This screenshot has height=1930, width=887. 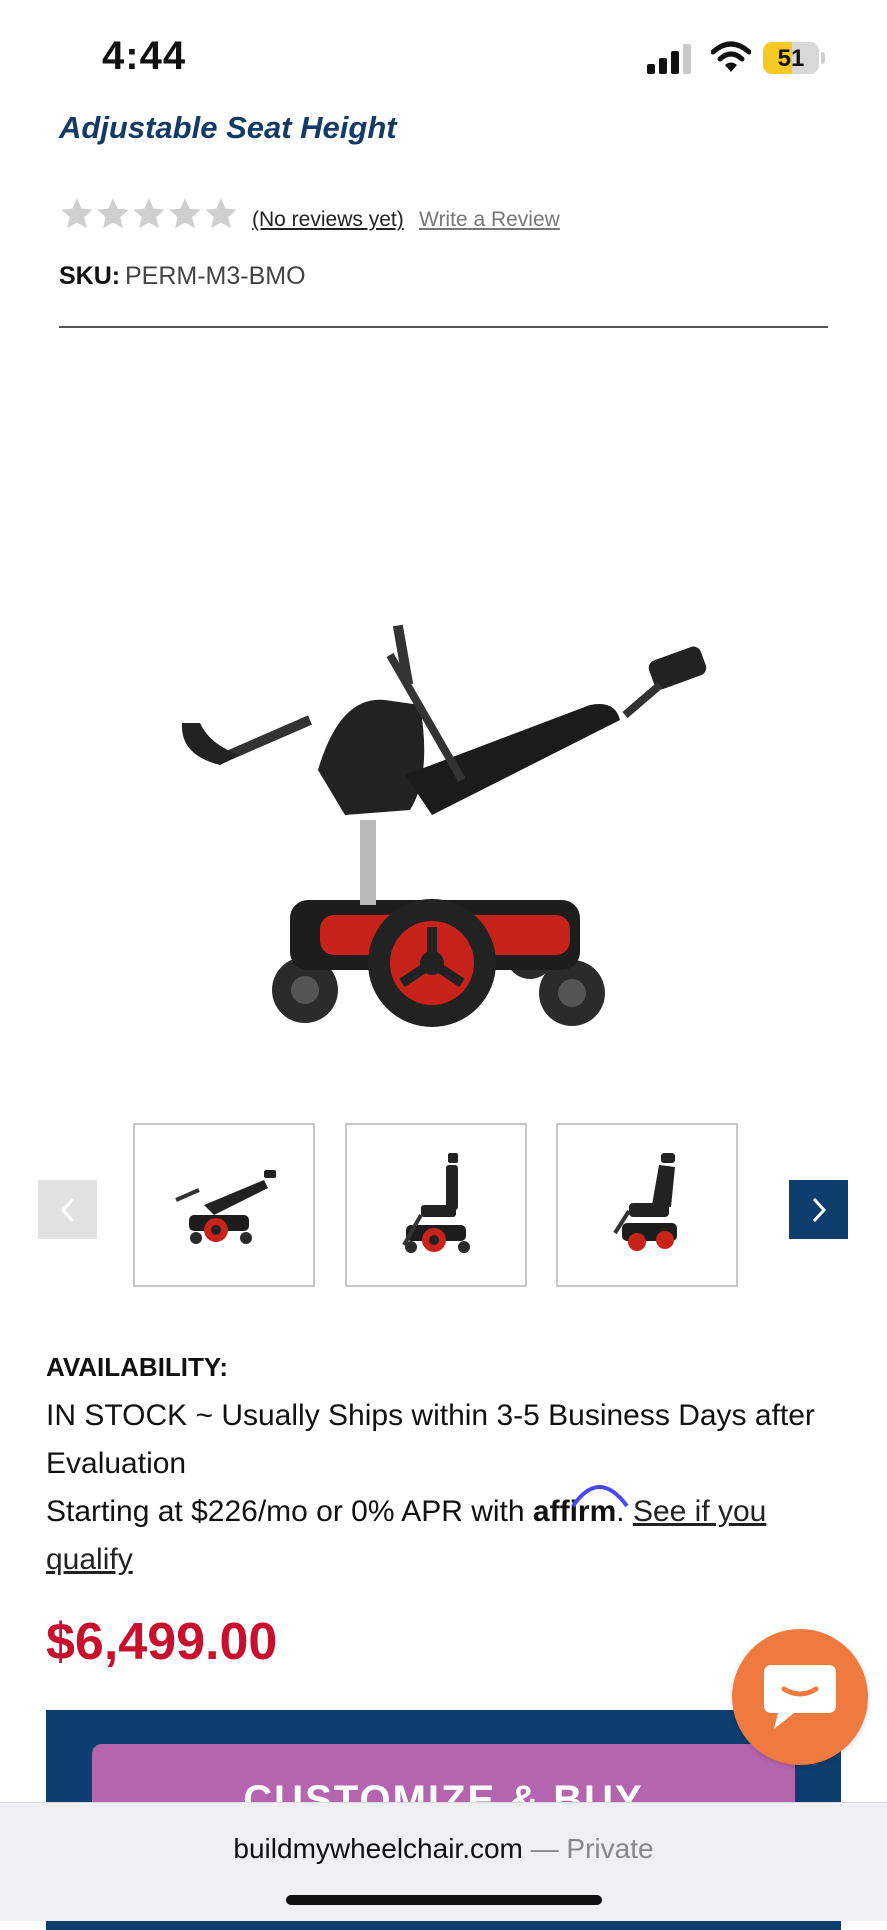 I want to click on product-subtitle: Adjustable Seat Height, so click(x=228, y=127).